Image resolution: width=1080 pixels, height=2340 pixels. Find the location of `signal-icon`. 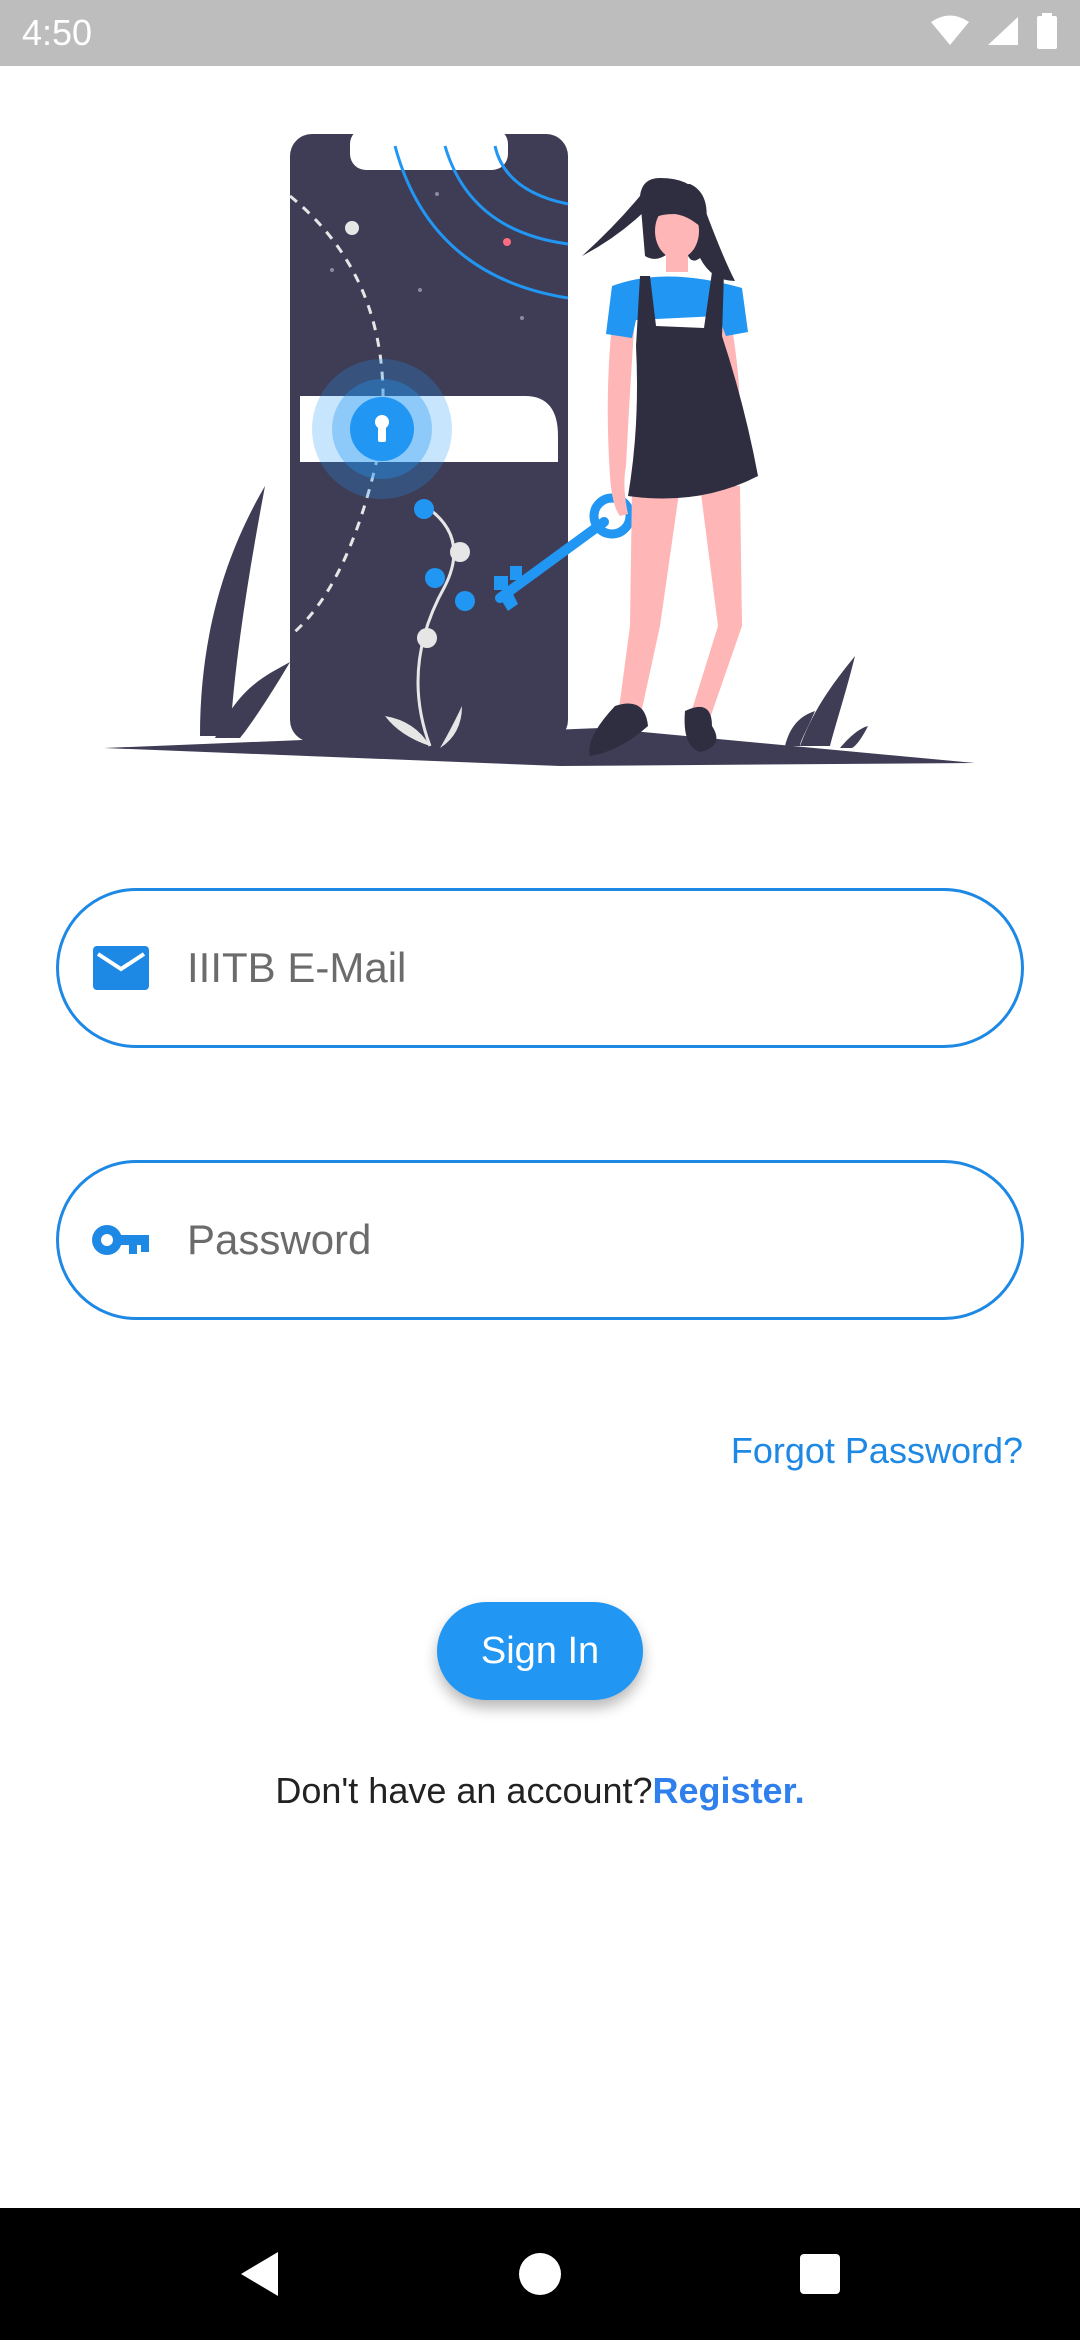

signal-icon is located at coordinates (1003, 33).